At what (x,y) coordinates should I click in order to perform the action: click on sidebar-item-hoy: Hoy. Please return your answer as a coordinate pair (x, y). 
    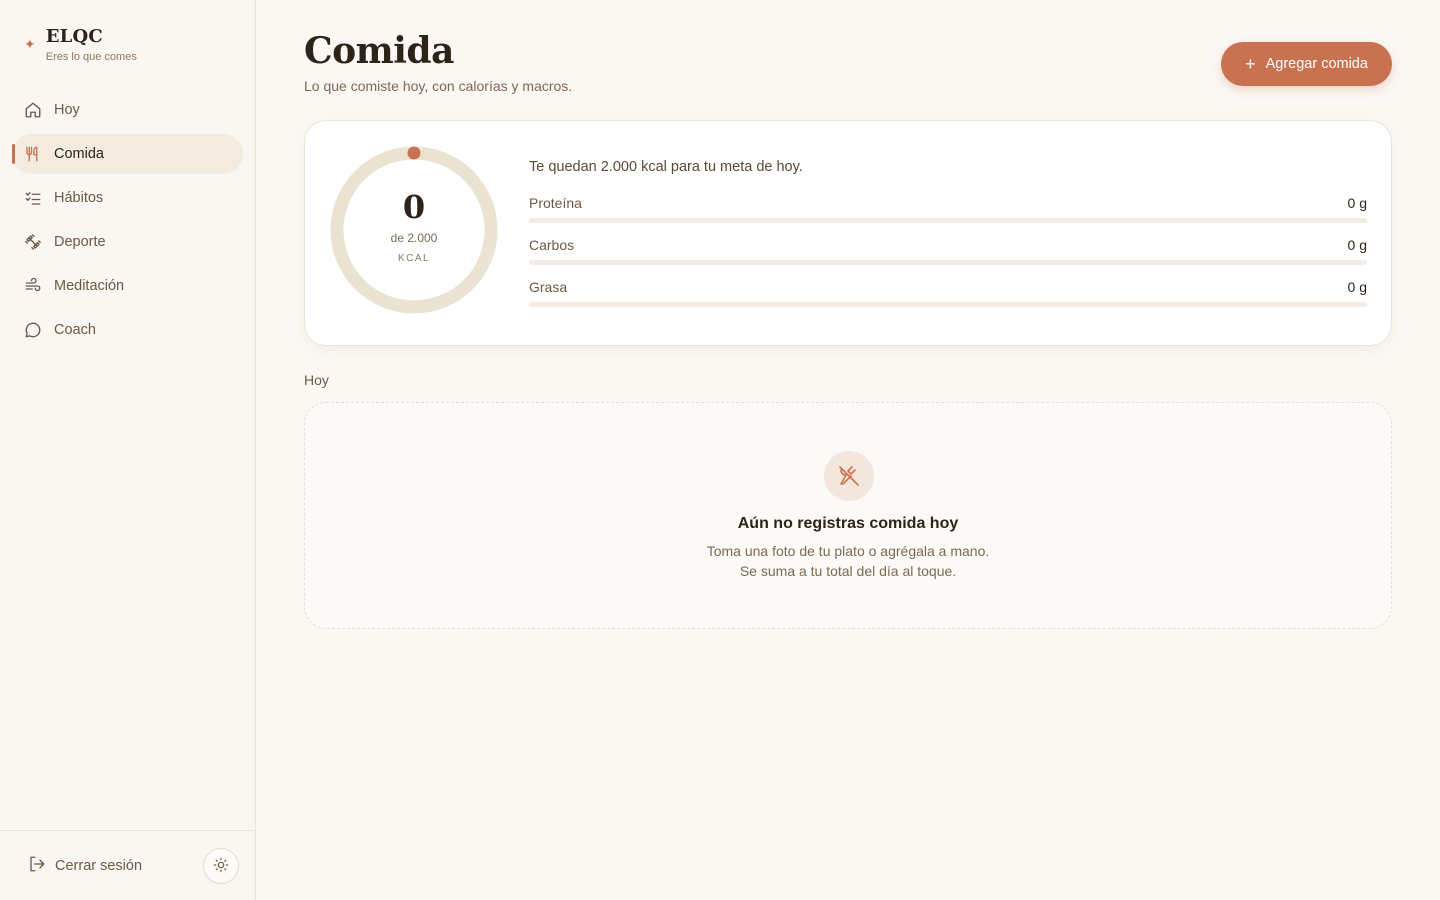
    Looking at the image, I should click on (127, 110).